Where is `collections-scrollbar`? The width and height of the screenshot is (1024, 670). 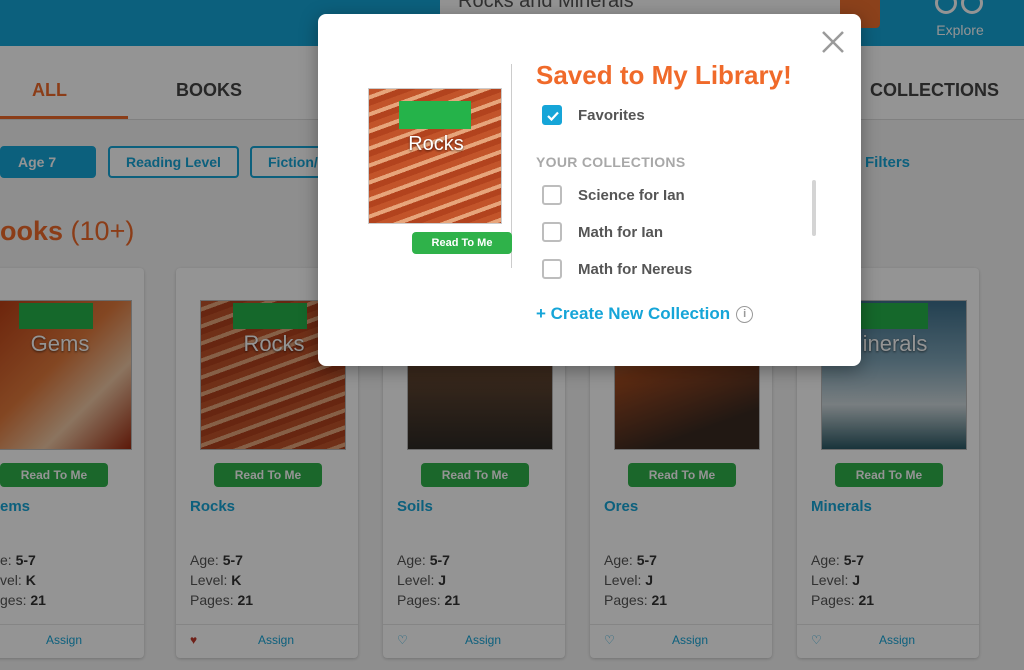 collections-scrollbar is located at coordinates (814, 208).